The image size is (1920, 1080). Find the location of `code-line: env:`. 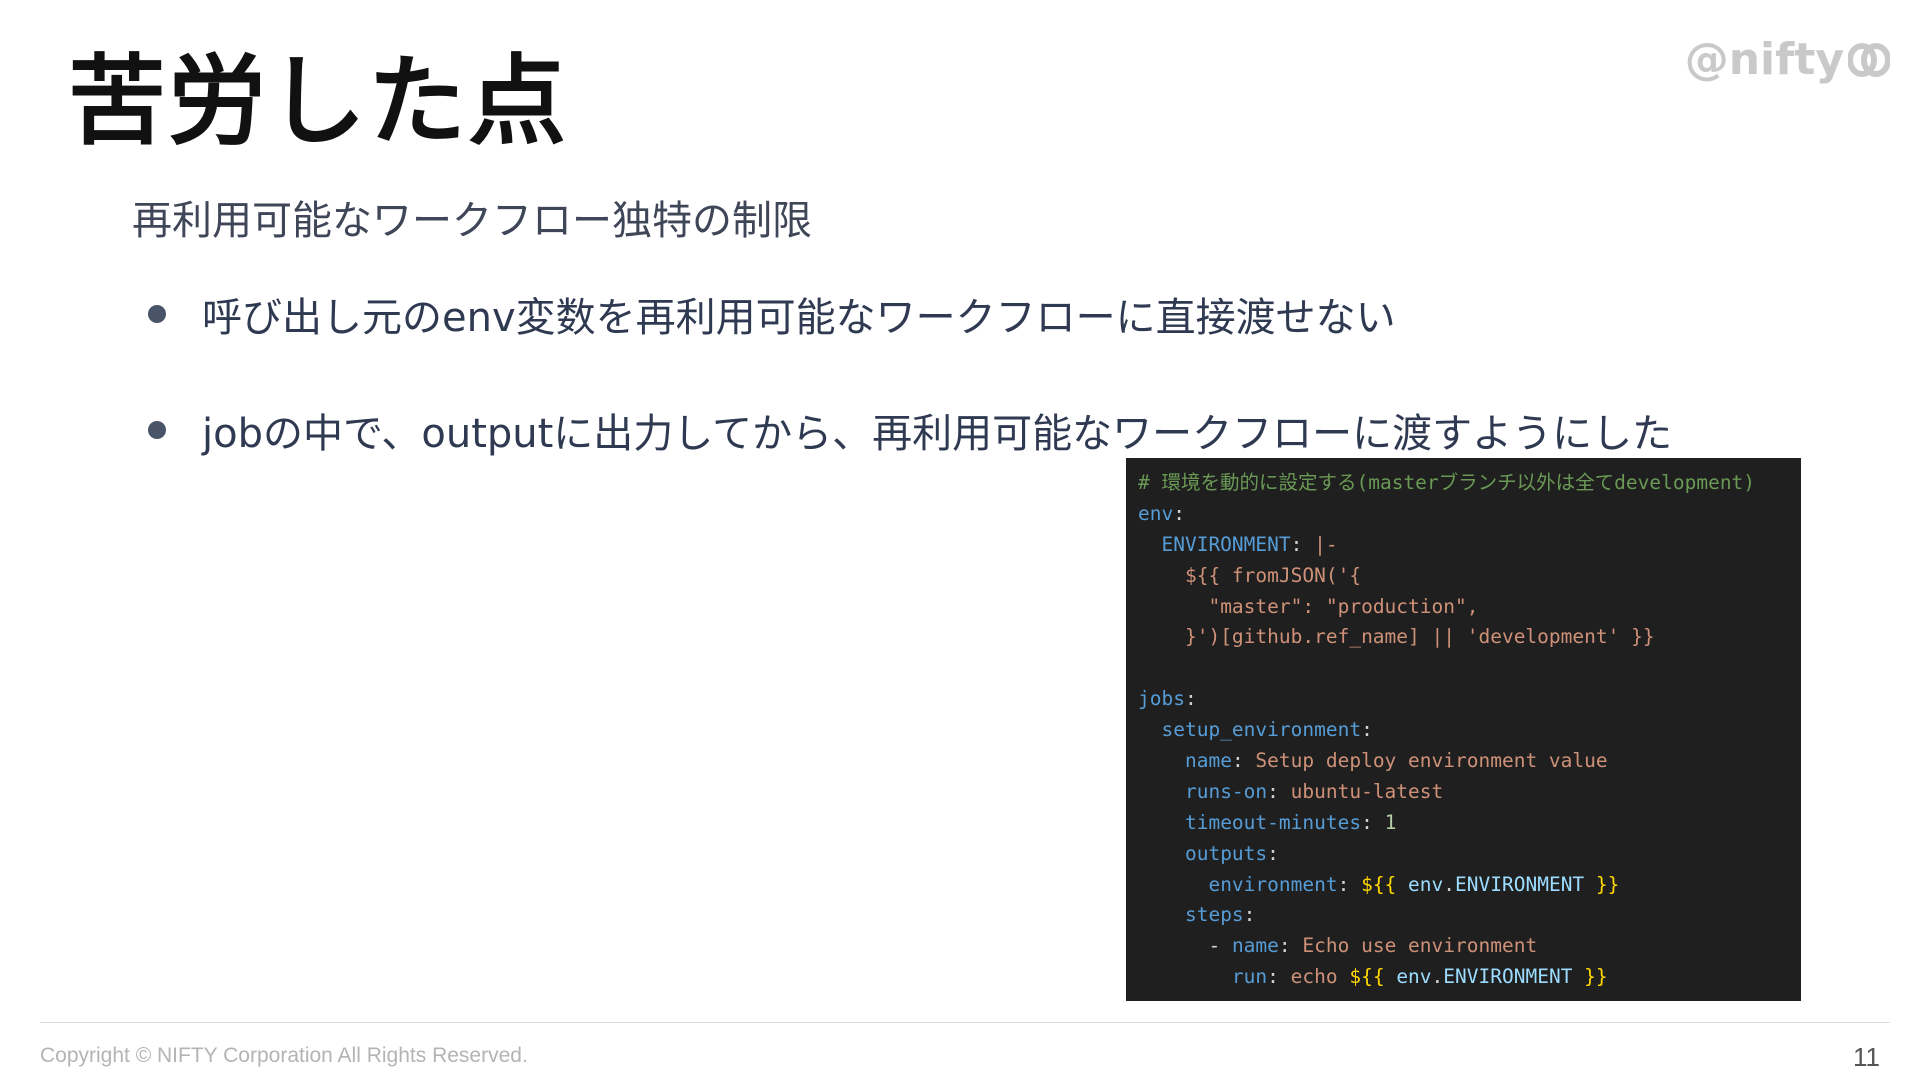

code-line: env: is located at coordinates (1463, 514).